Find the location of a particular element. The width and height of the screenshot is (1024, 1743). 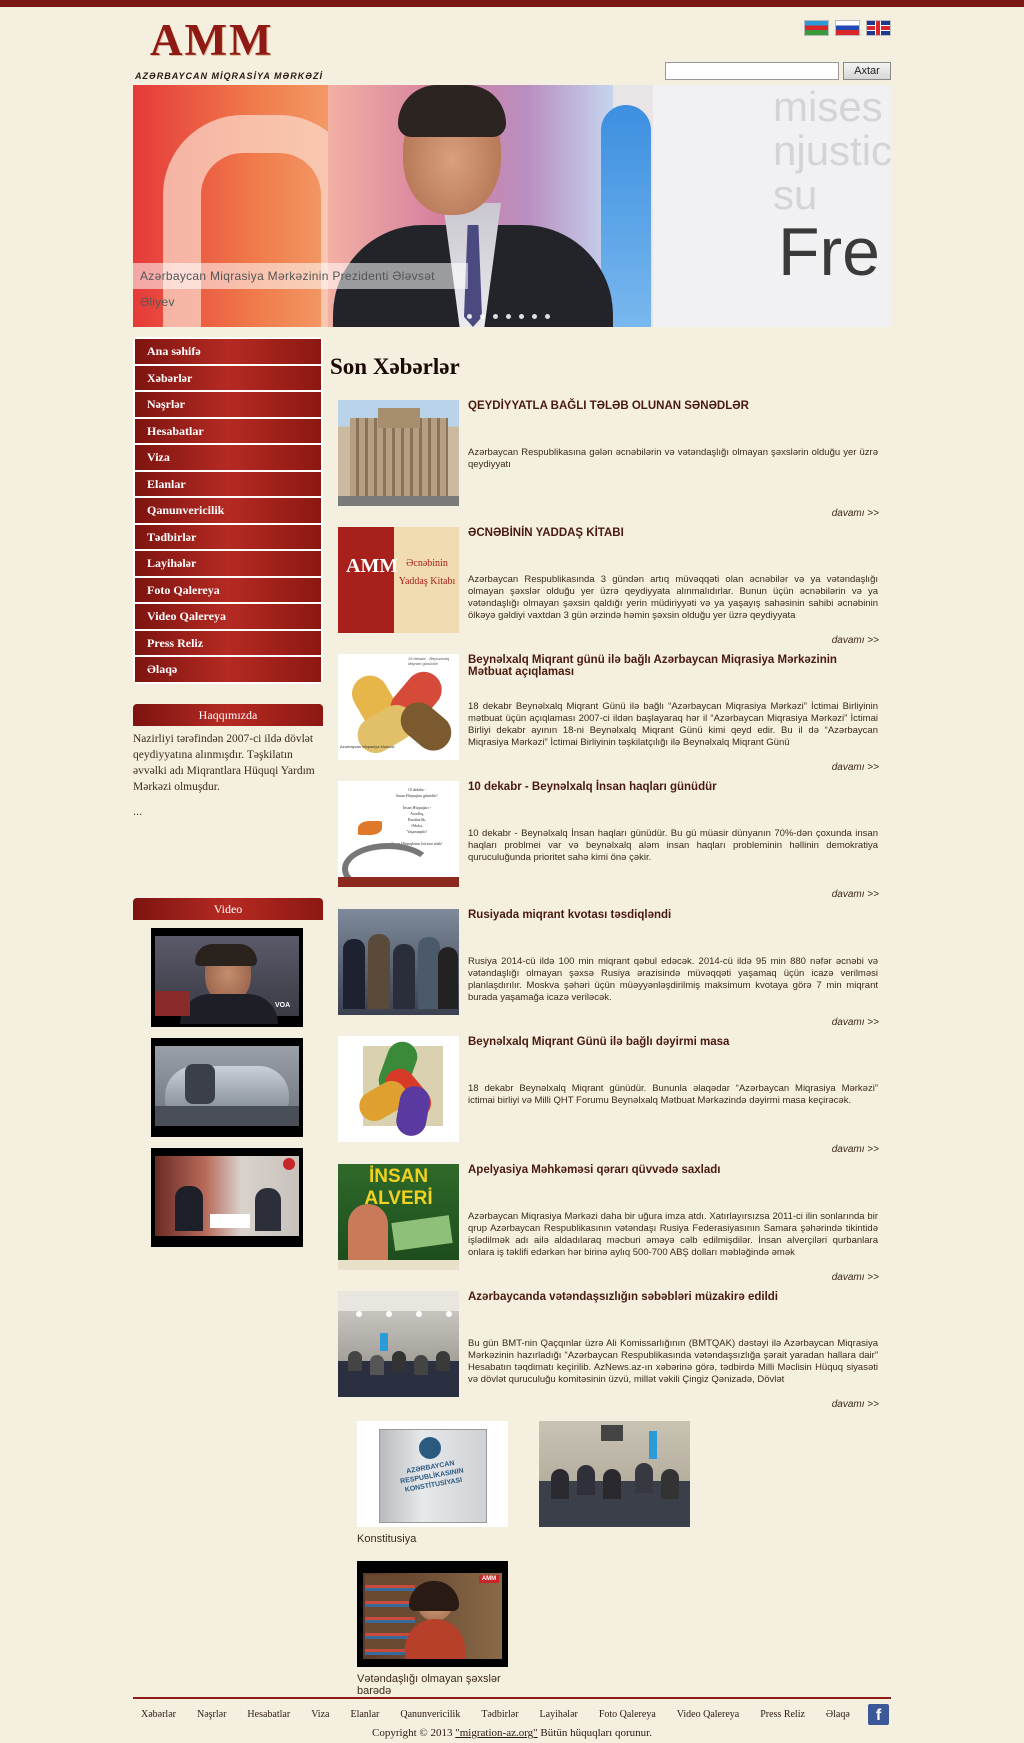

footer-link-video-gallery: Video Qalereya is located at coordinates (708, 1714).